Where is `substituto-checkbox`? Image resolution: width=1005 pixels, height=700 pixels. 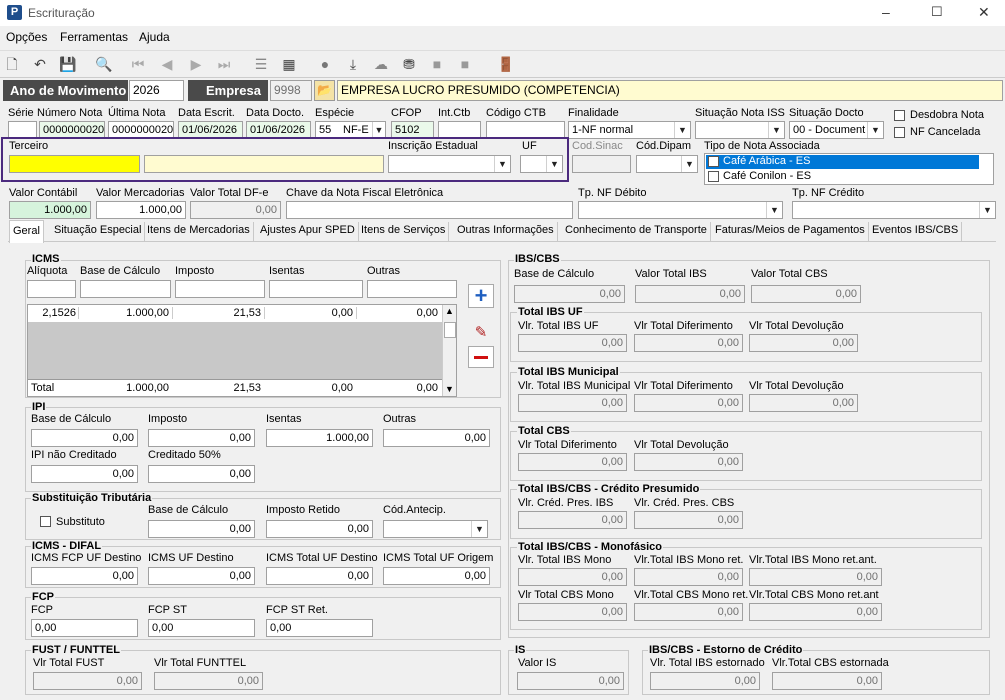
substituto-checkbox is located at coordinates (45, 521).